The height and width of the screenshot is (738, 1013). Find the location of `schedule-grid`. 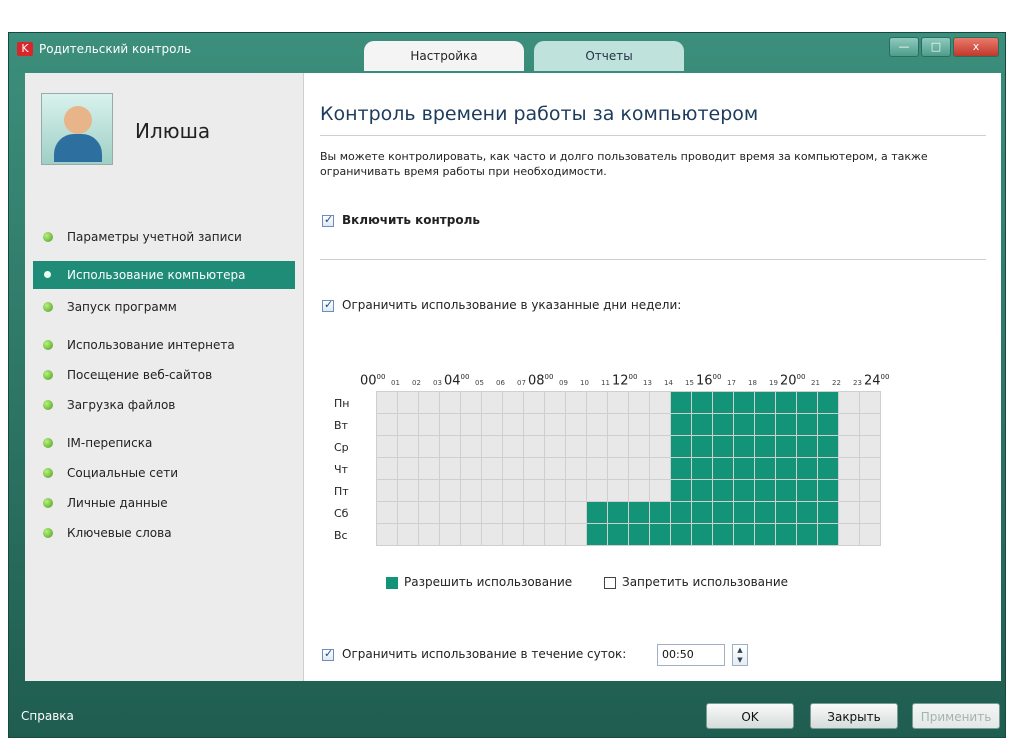

schedule-grid is located at coordinates (628, 468).